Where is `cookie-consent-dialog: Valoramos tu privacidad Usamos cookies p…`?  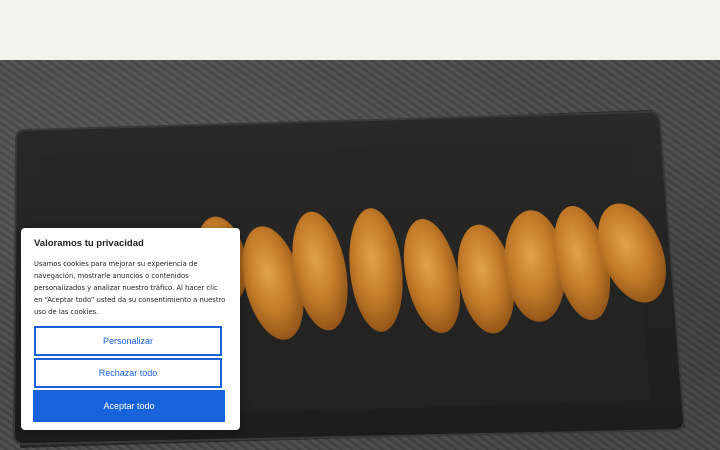 cookie-consent-dialog: Valoramos tu privacidad Usamos cookies p… is located at coordinates (130, 329).